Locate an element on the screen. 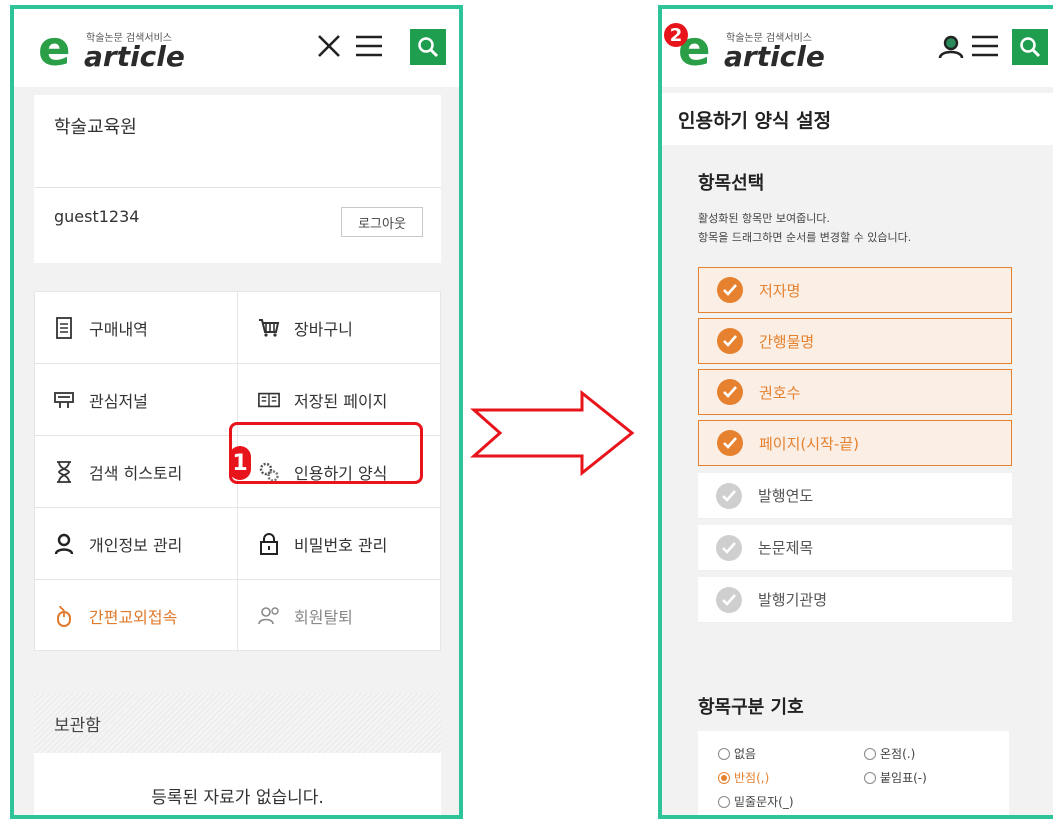  divider is located at coordinates (237, 187).